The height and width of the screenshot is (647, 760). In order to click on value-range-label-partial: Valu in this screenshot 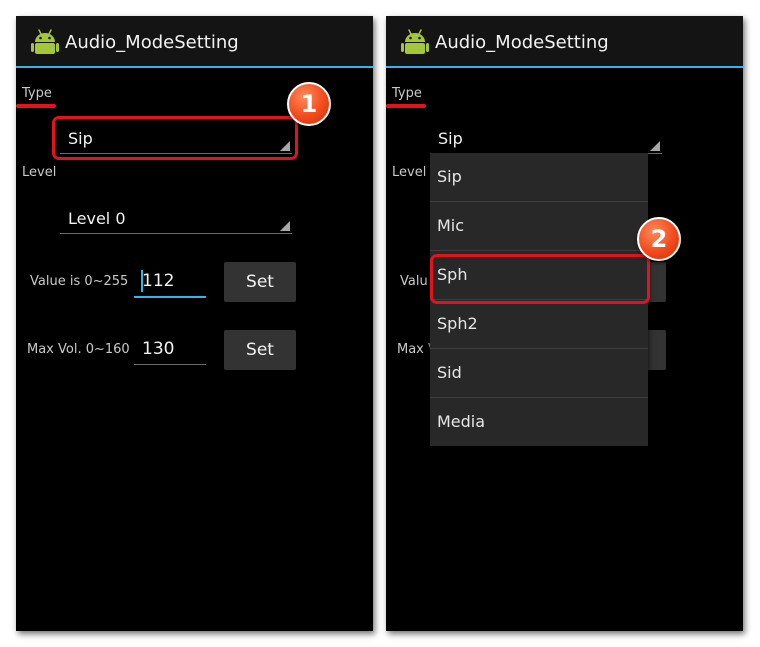, I will do `click(414, 281)`.